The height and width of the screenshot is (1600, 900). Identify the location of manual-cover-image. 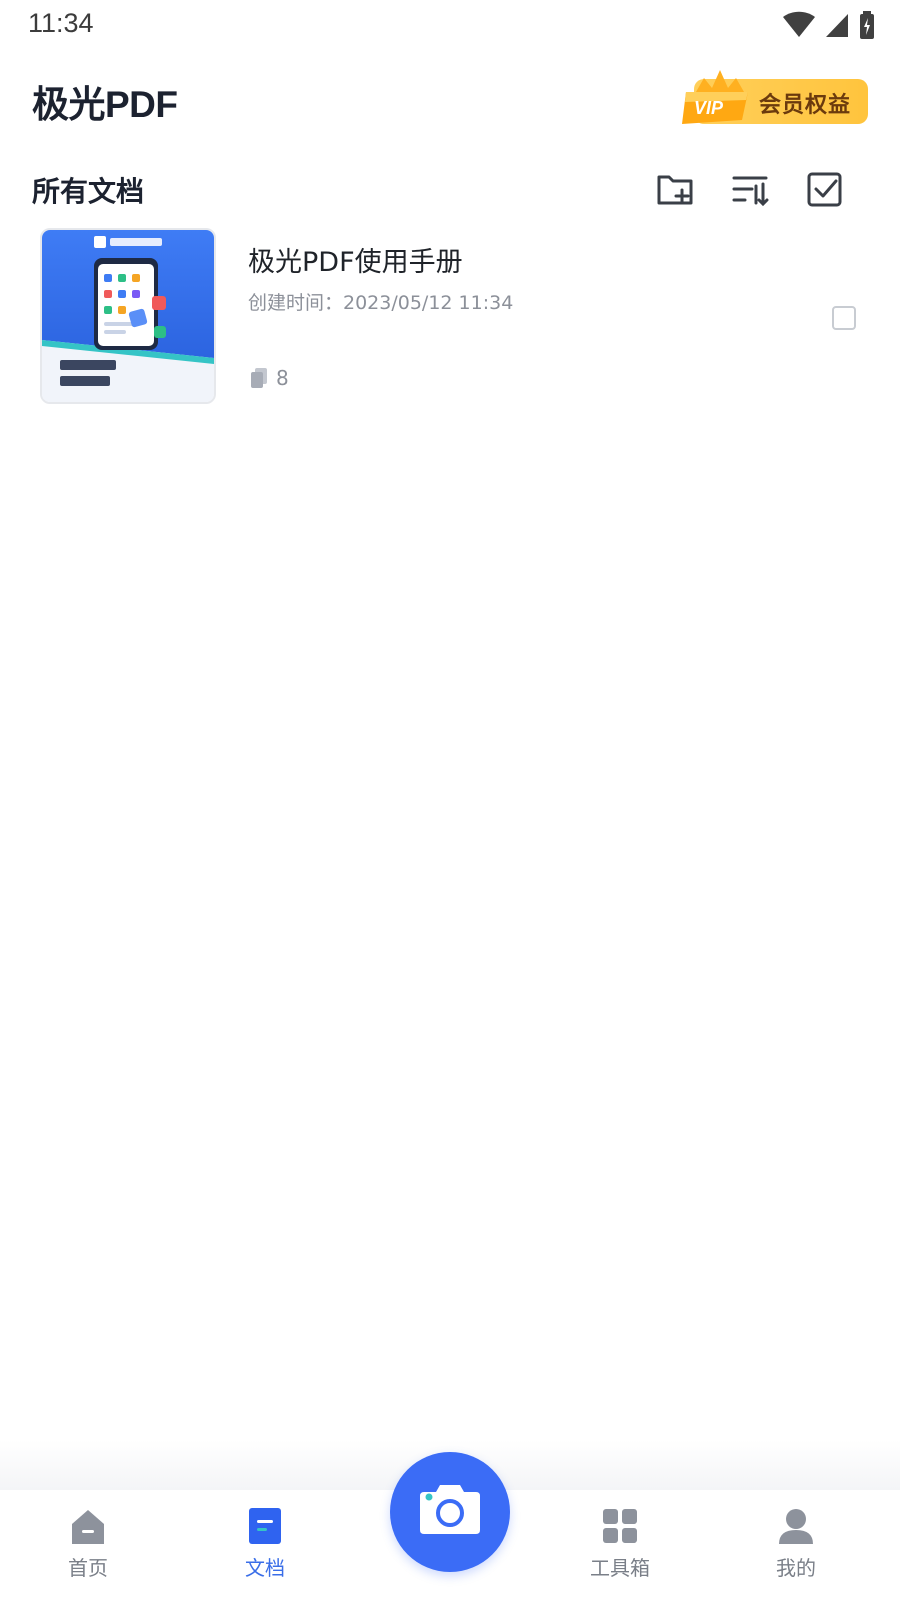
(128, 316).